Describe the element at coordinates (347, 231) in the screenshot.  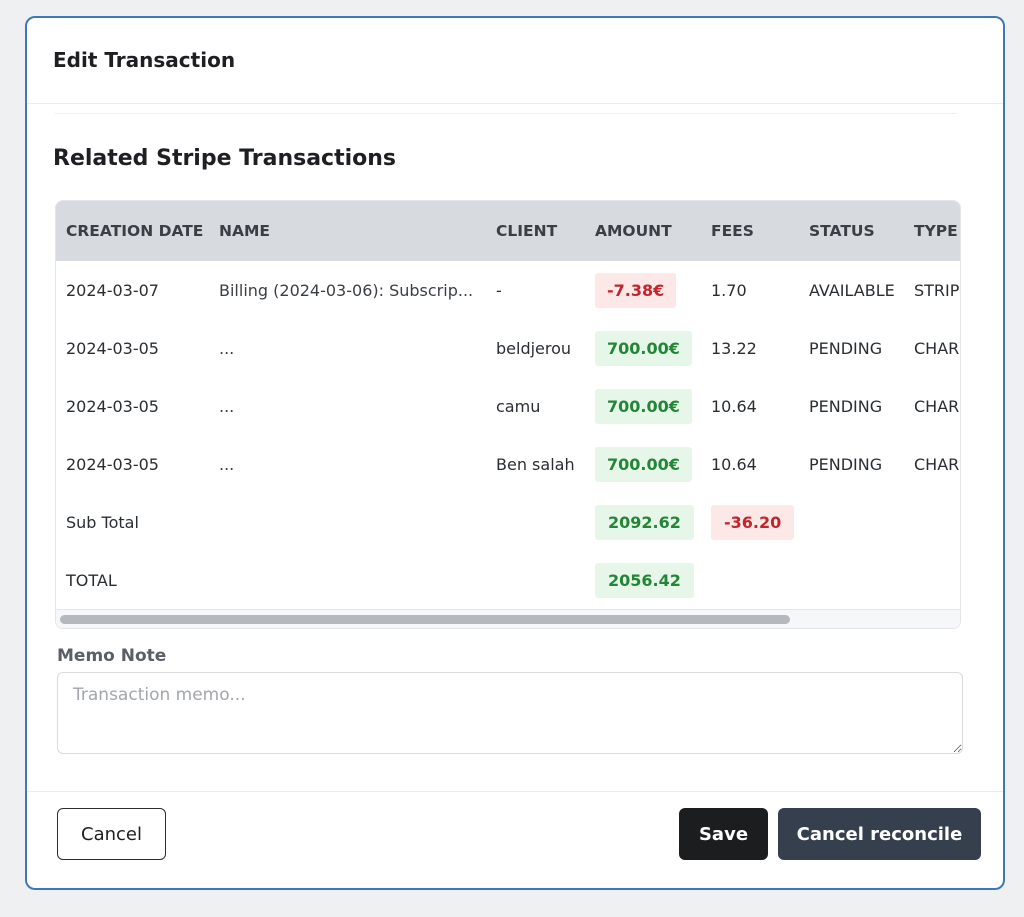
I see `column-header-name: NAME` at that location.